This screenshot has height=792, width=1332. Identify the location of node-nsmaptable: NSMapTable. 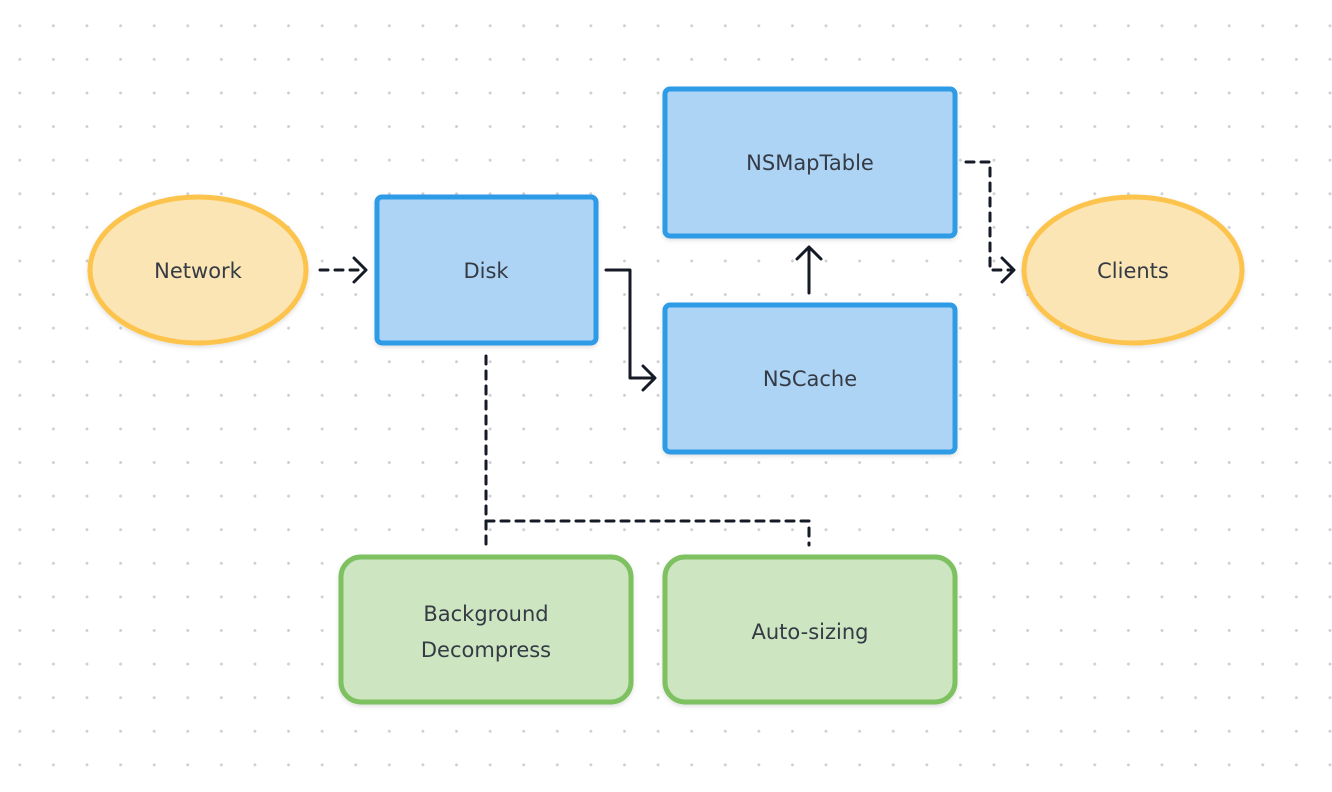
(810, 162).